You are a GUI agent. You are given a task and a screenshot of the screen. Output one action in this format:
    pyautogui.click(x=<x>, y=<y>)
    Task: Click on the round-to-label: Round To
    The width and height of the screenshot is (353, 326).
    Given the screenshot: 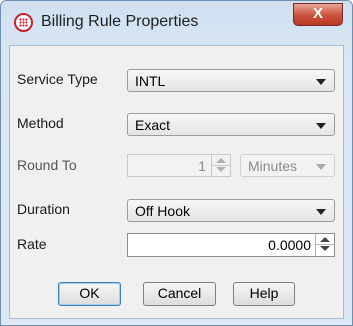 What is the action you would take?
    pyautogui.click(x=47, y=165)
    